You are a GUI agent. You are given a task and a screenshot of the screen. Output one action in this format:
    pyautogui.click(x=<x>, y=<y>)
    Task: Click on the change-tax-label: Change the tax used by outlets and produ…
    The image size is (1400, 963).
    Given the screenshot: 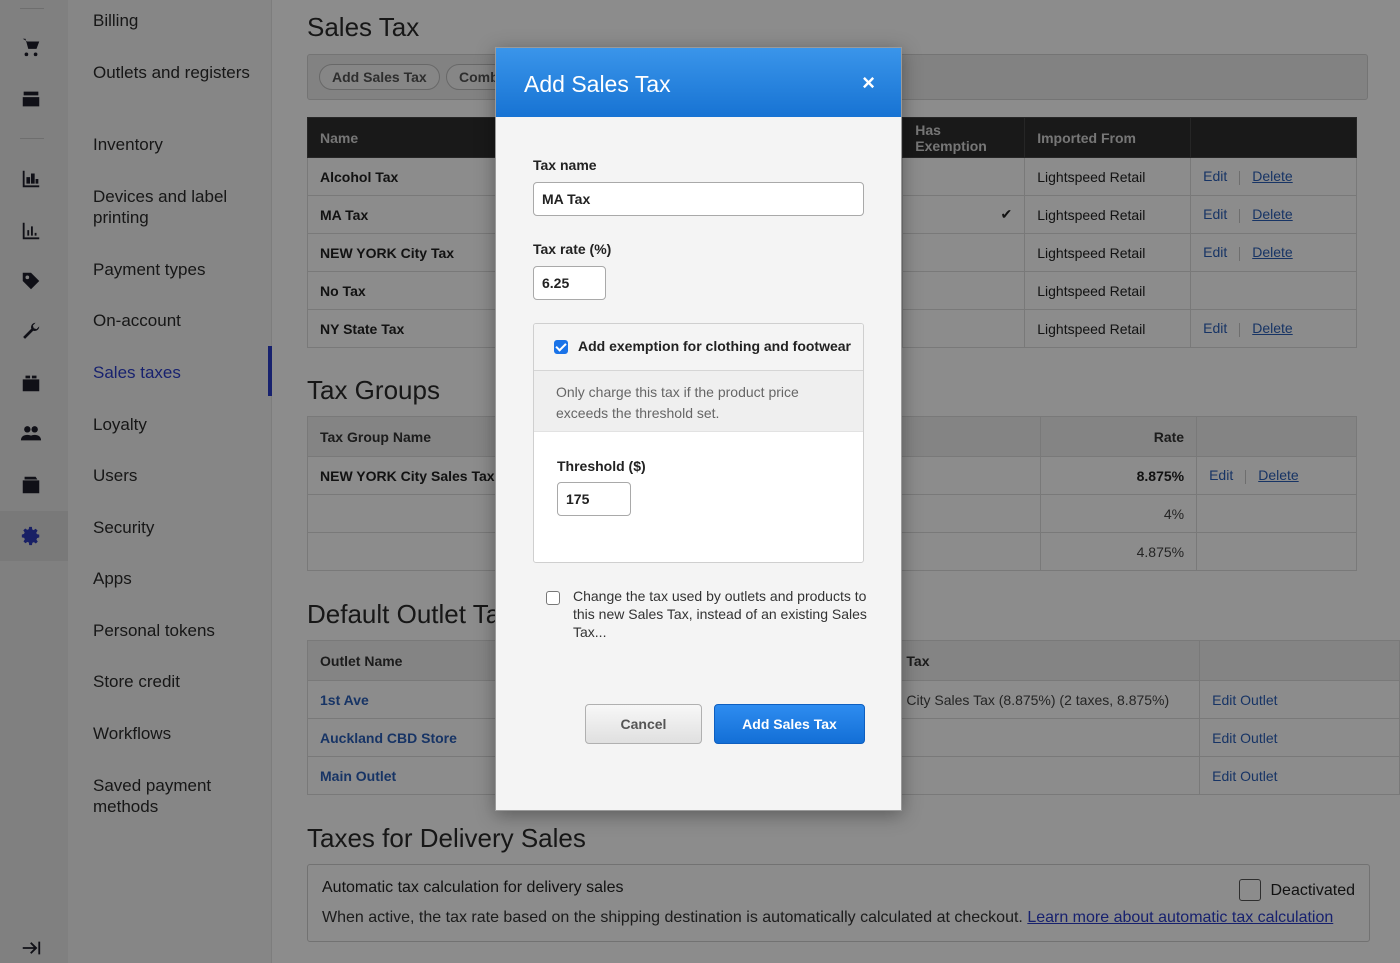 What is the action you would take?
    pyautogui.click(x=720, y=614)
    